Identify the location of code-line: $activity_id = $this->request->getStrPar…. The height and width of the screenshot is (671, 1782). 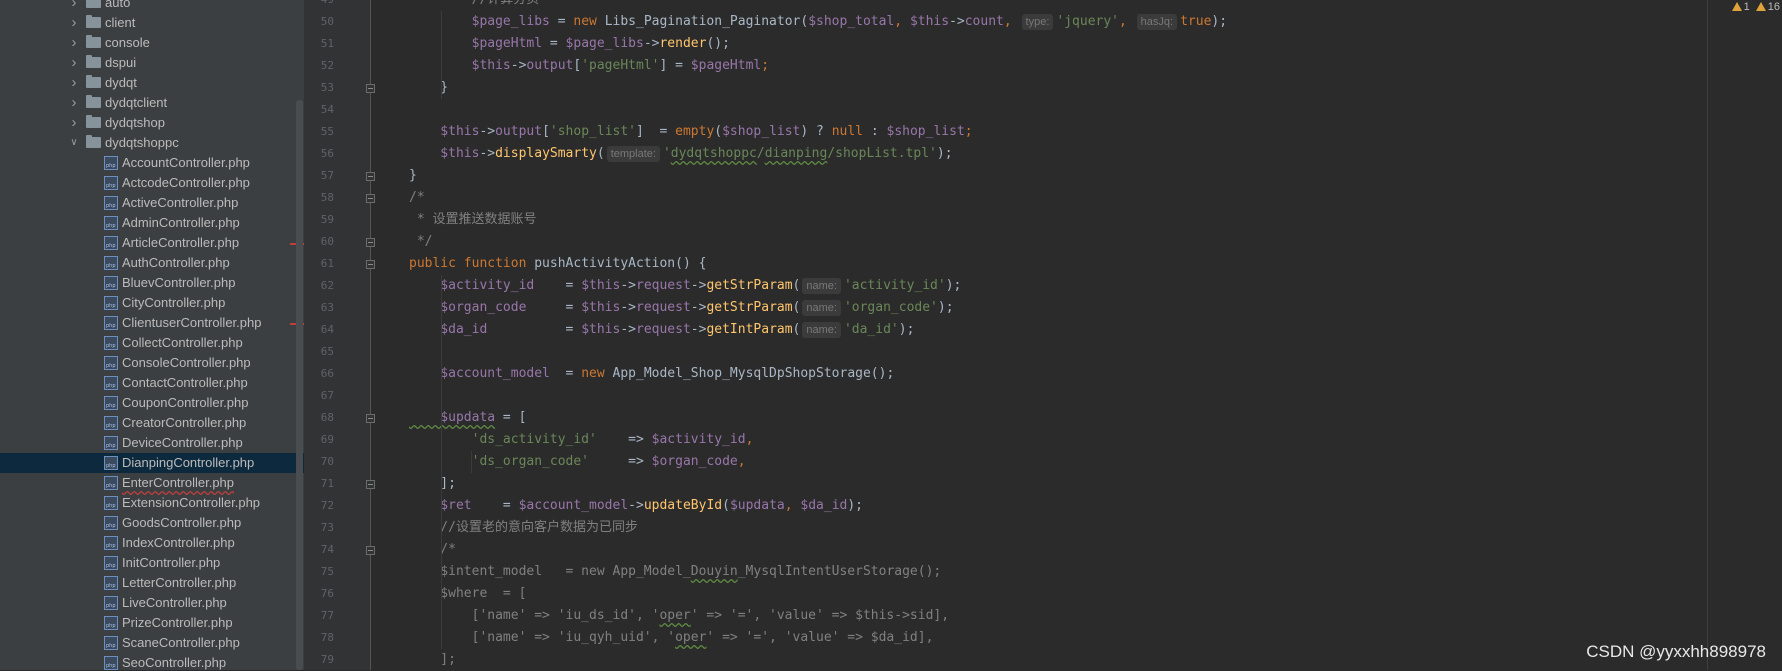
(685, 286).